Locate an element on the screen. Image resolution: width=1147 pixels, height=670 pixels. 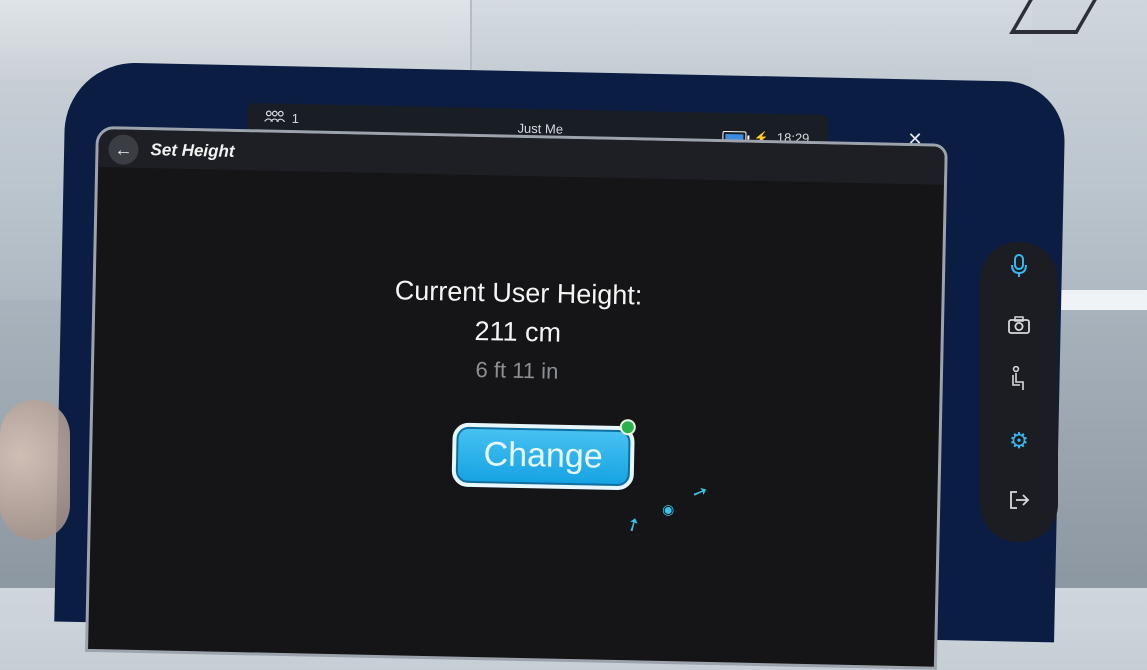
seated-mode-button is located at coordinates (1019, 382).